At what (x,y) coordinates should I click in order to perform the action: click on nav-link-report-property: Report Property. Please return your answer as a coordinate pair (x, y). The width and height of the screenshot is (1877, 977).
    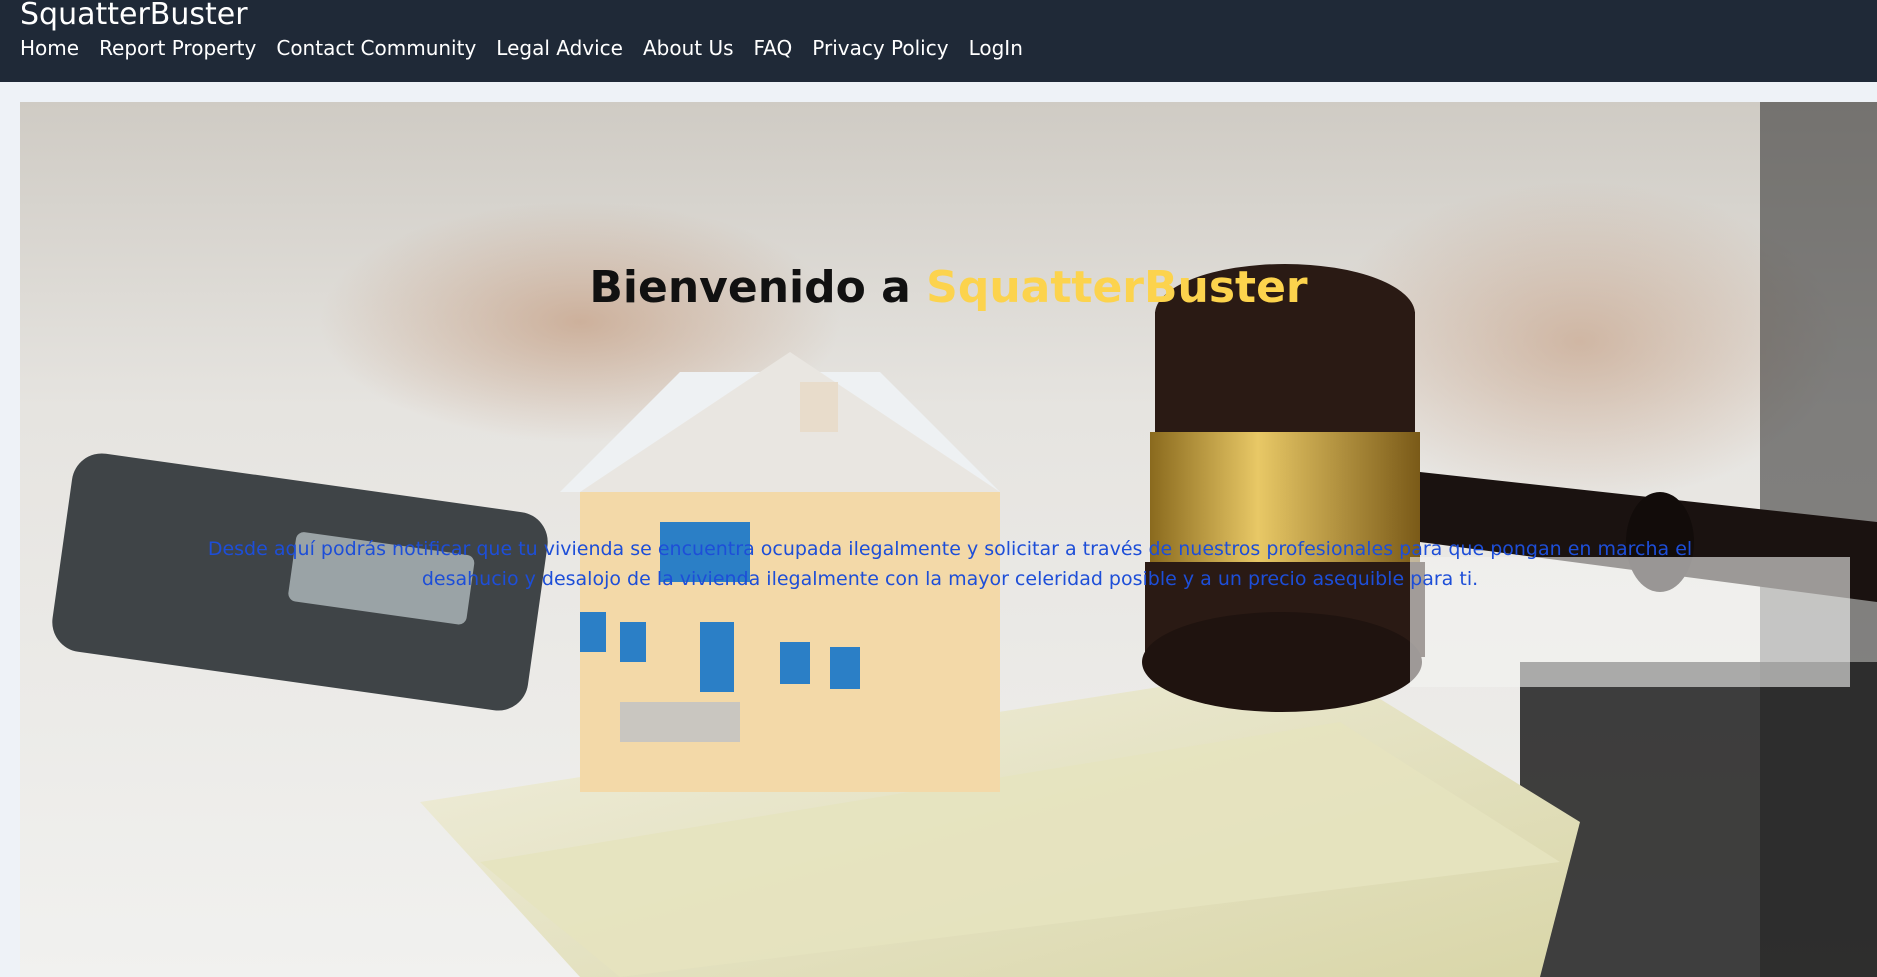
    Looking at the image, I should click on (177, 48).